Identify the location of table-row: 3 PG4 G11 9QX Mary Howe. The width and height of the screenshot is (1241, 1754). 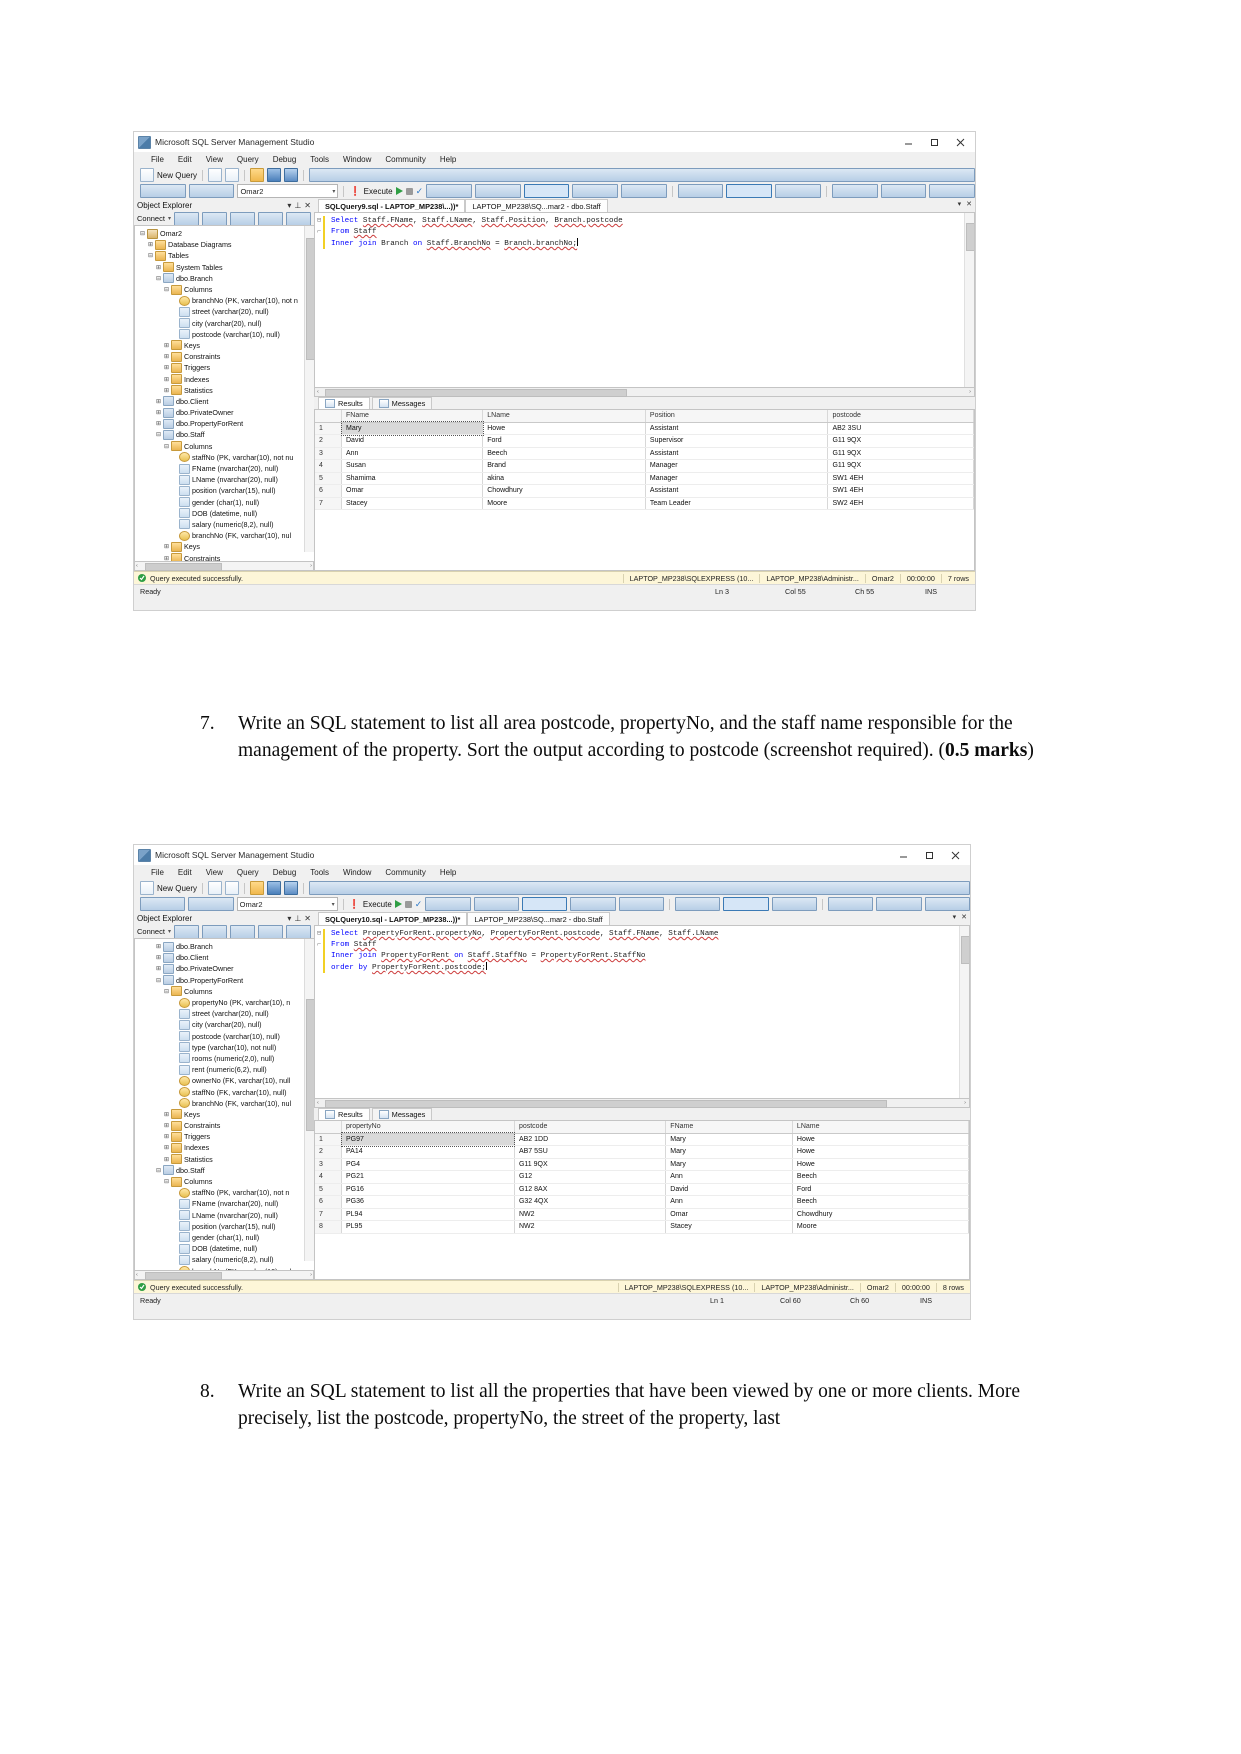
(642, 1164).